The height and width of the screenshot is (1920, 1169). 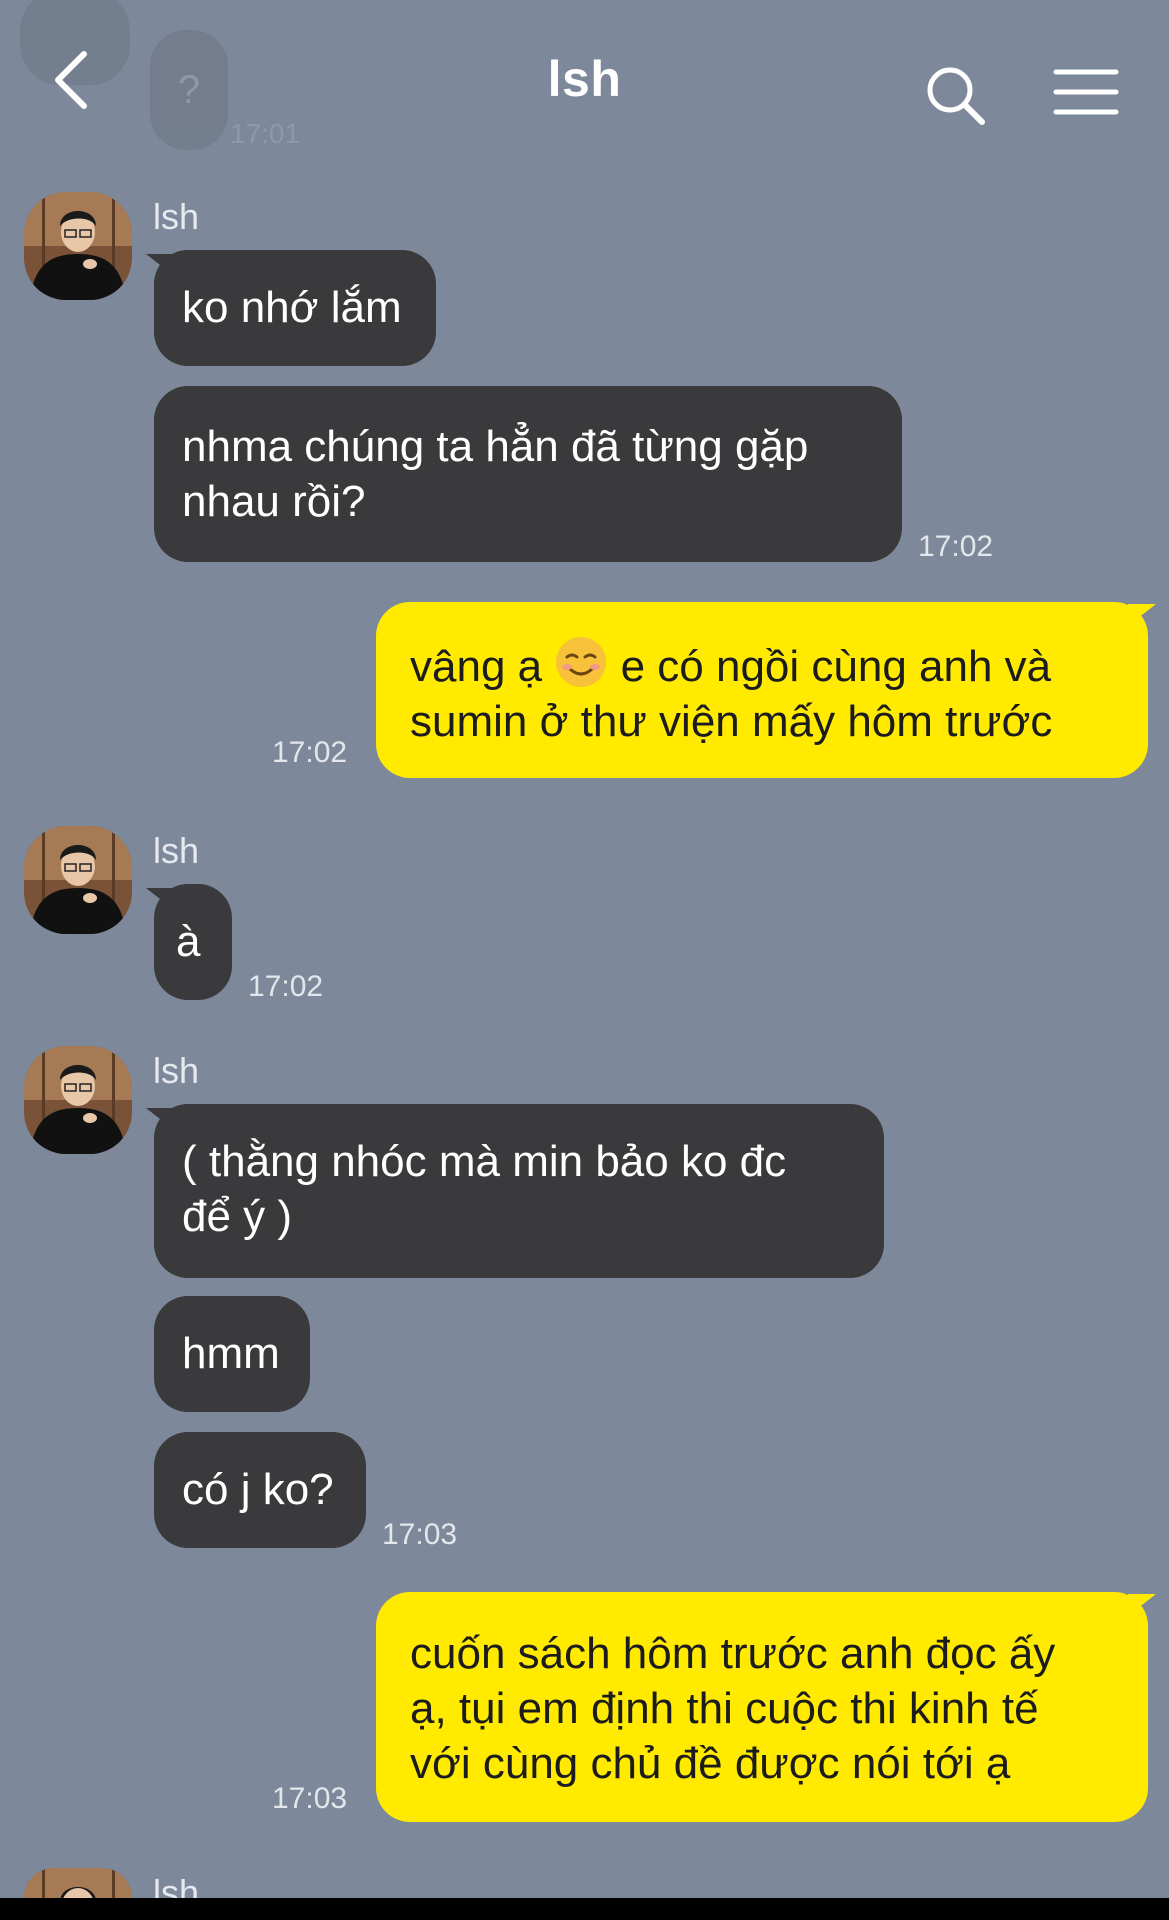 I want to click on search-button, so click(x=955, y=95).